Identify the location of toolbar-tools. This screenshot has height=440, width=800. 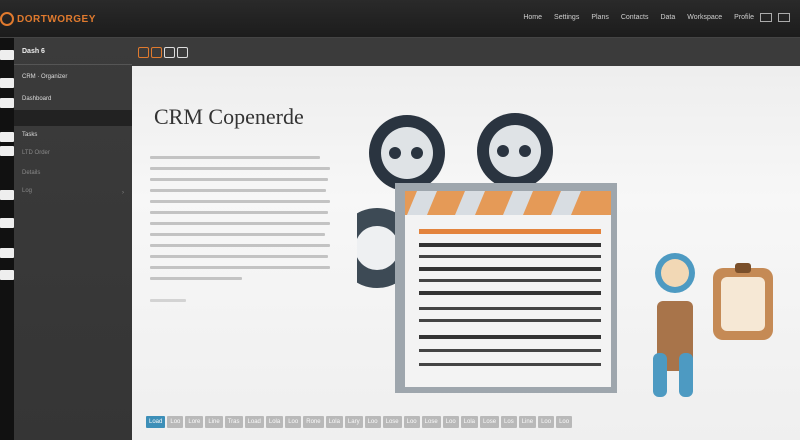
(163, 52).